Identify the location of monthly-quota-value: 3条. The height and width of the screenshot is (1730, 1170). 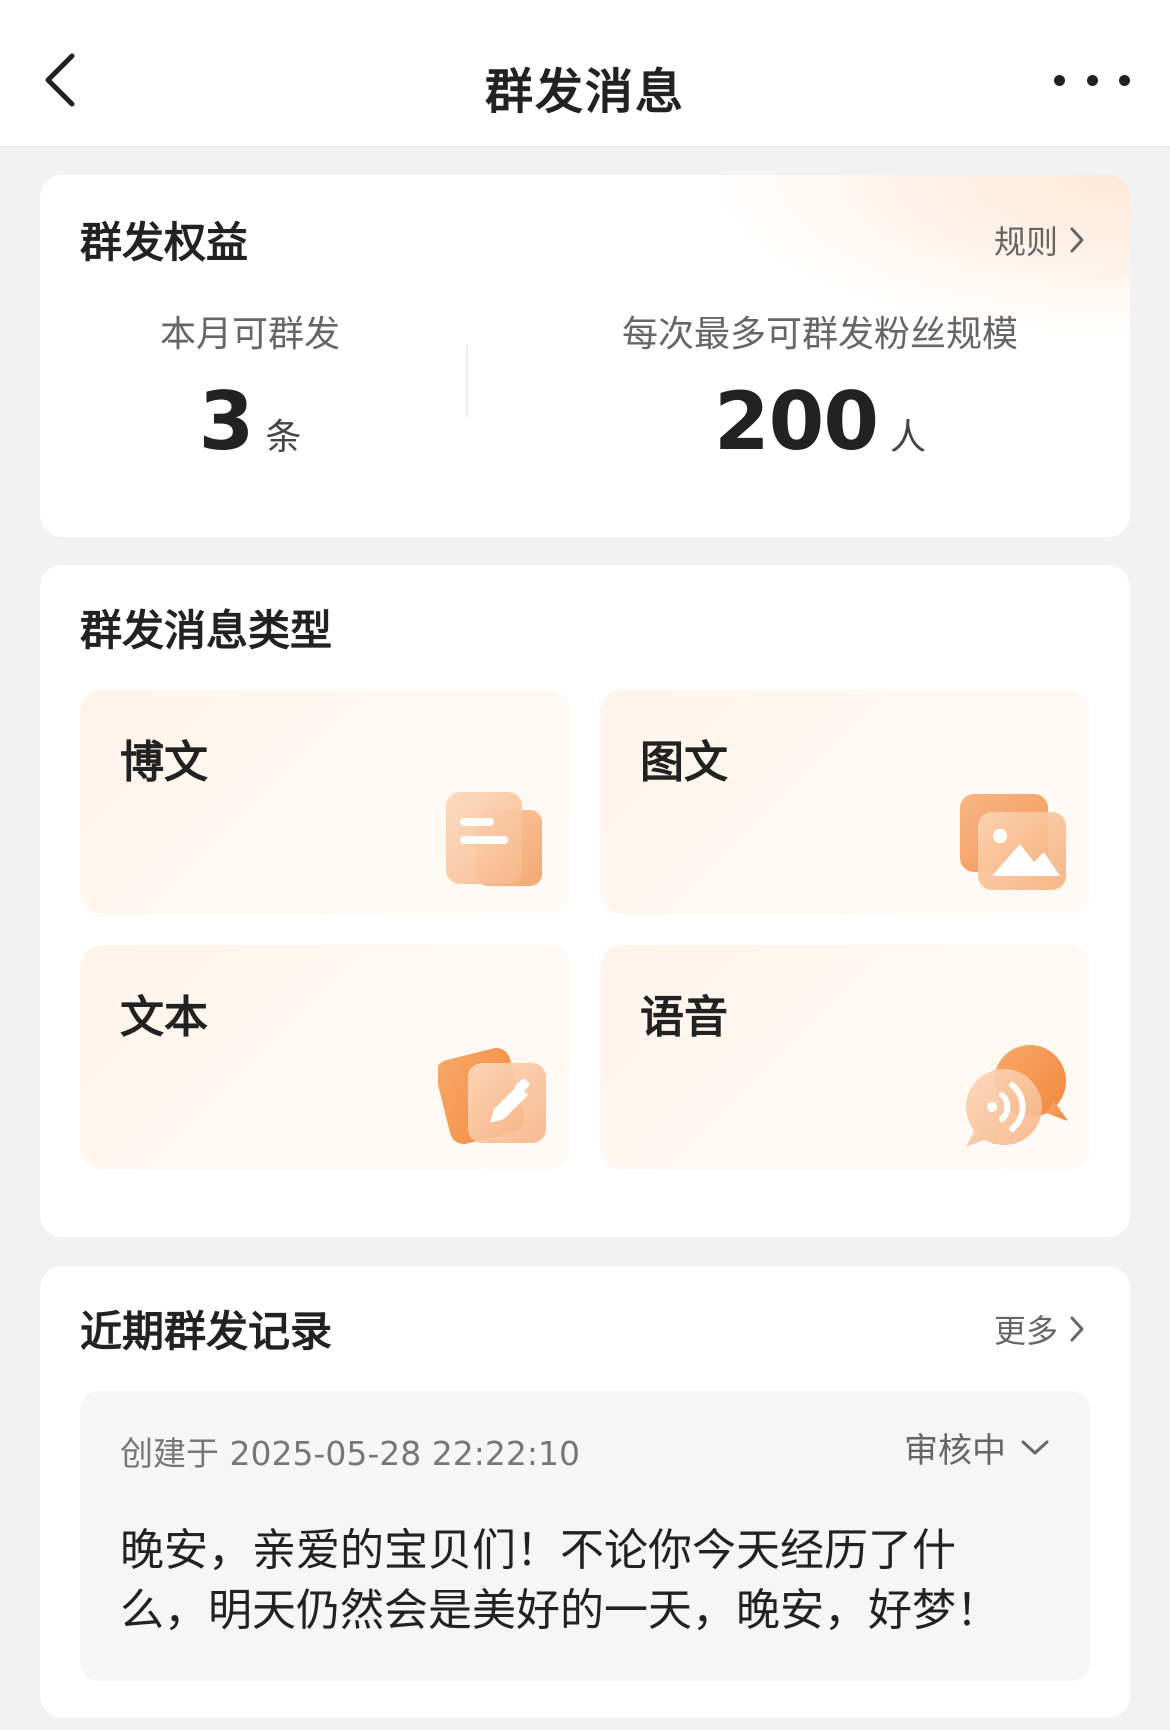
(250, 421).